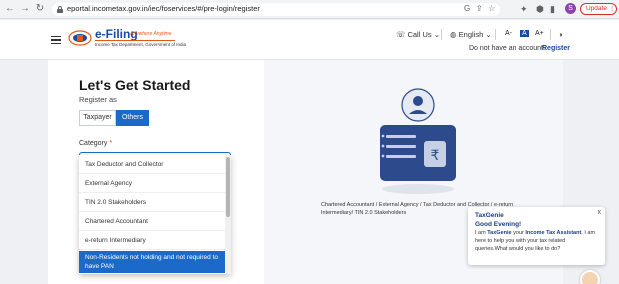 Image resolution: width=619 pixels, height=284 pixels. Describe the element at coordinates (152, 221) in the screenshot. I see `dropdown-option: Chartered Accountant` at that location.